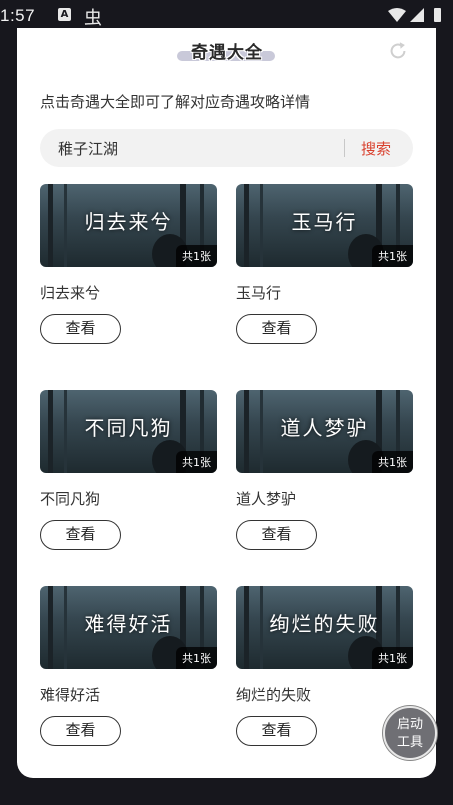 The image size is (453, 805). Describe the element at coordinates (198, 148) in the screenshot. I see `search-input` at that location.